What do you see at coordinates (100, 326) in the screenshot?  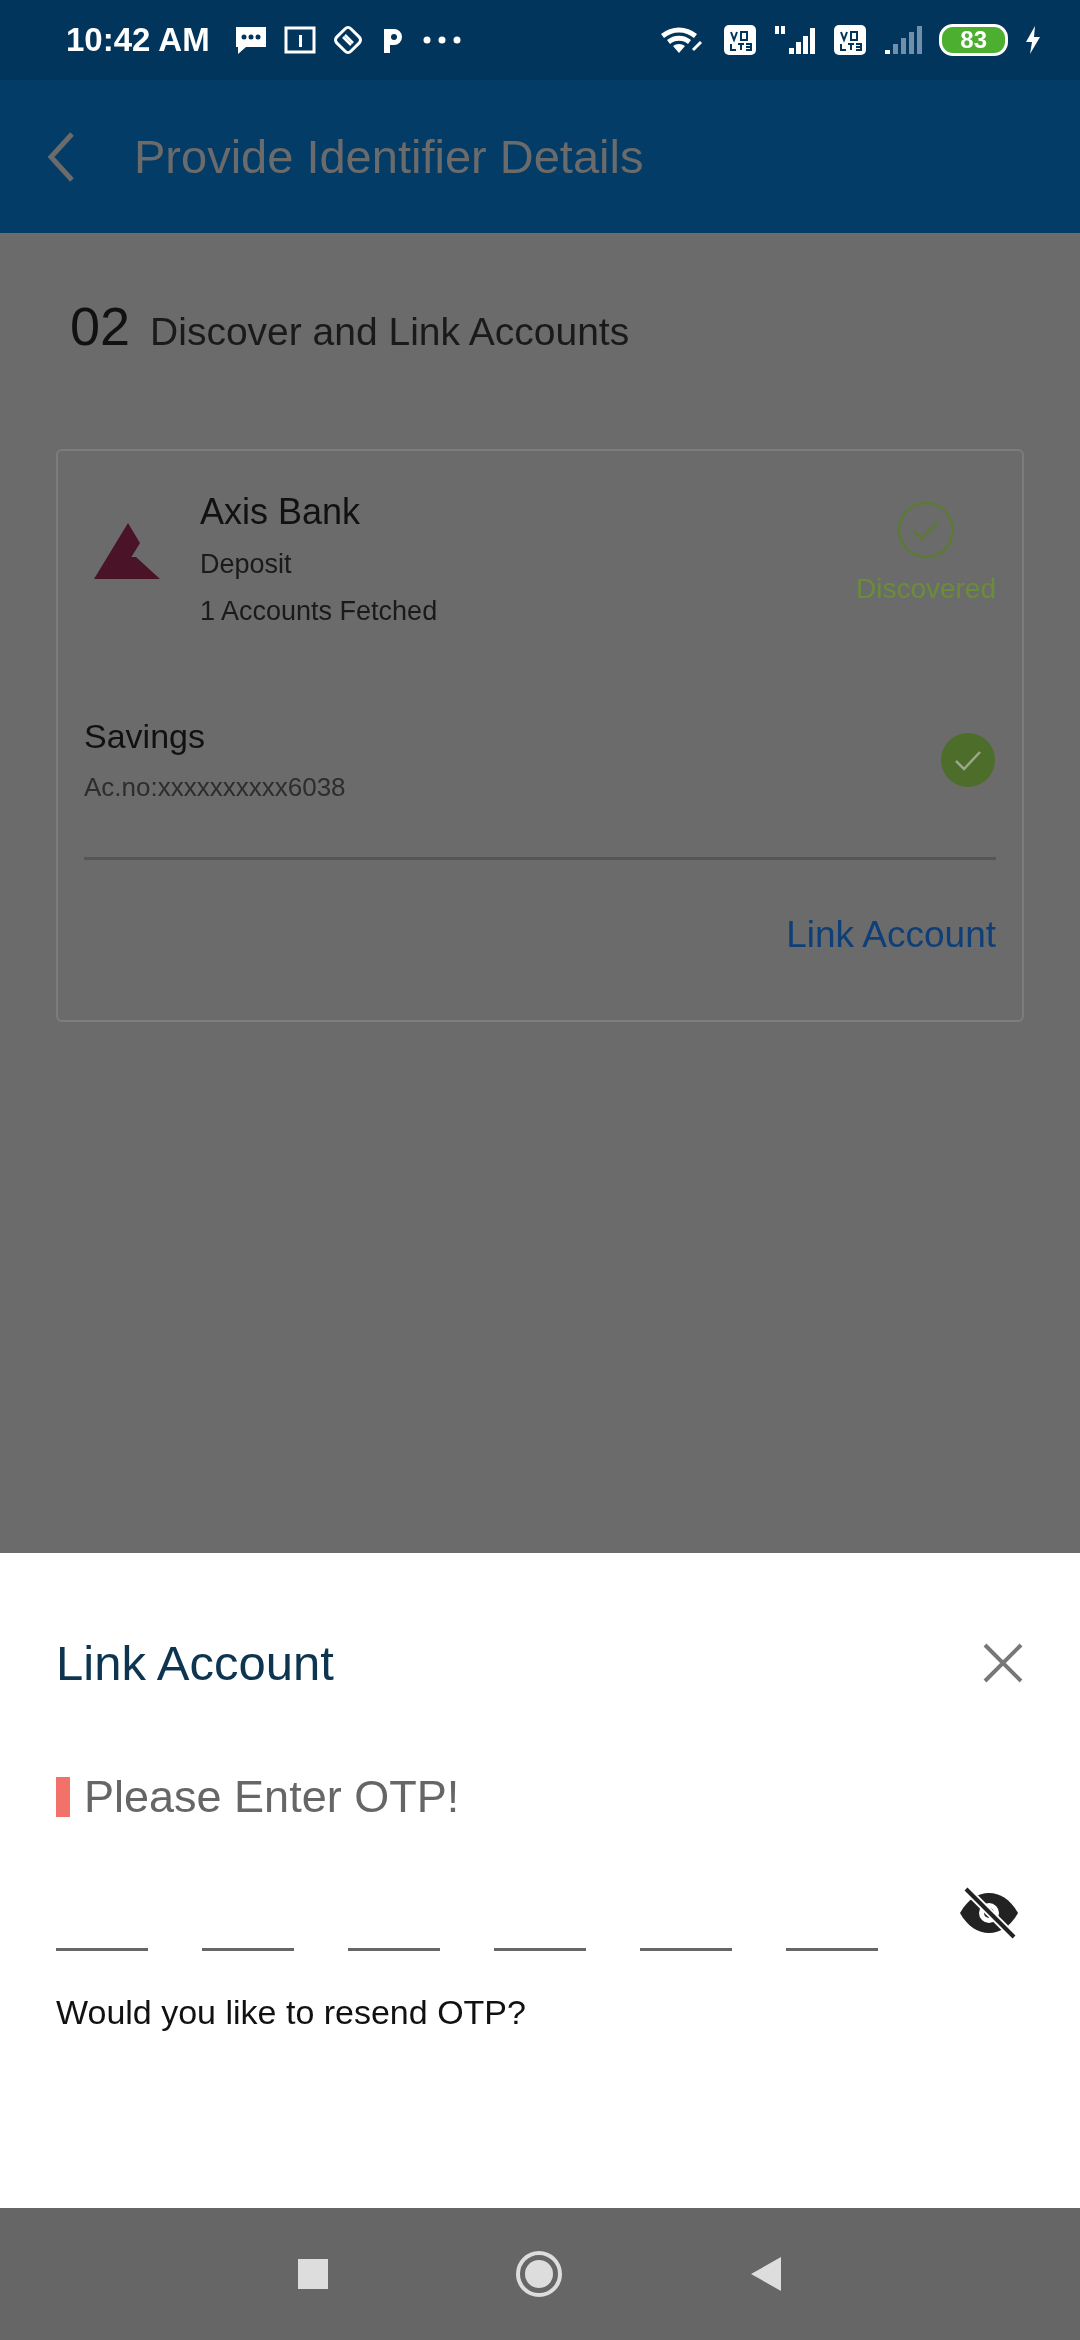 I see `step-number: 02` at bounding box center [100, 326].